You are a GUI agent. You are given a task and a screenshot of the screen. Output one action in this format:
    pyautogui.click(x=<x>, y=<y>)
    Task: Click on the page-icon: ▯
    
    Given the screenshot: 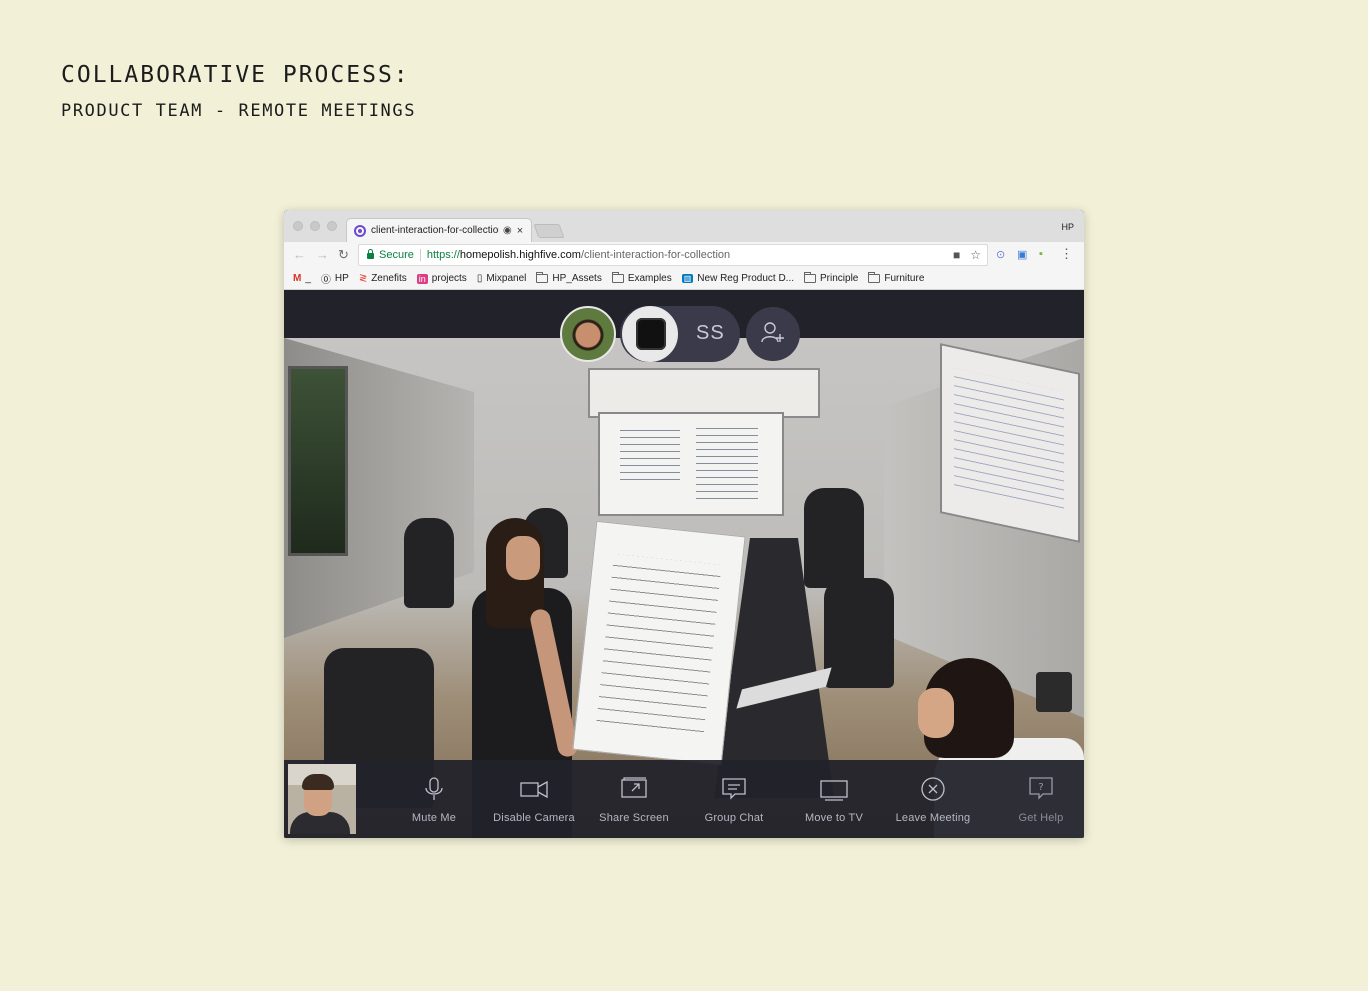 What is the action you would take?
    pyautogui.click(x=479, y=278)
    